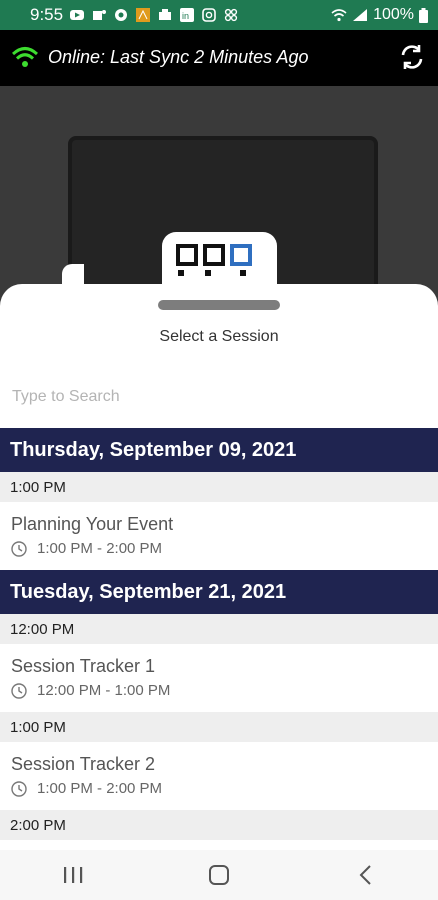  I want to click on svg-text: in, so click(185, 16).